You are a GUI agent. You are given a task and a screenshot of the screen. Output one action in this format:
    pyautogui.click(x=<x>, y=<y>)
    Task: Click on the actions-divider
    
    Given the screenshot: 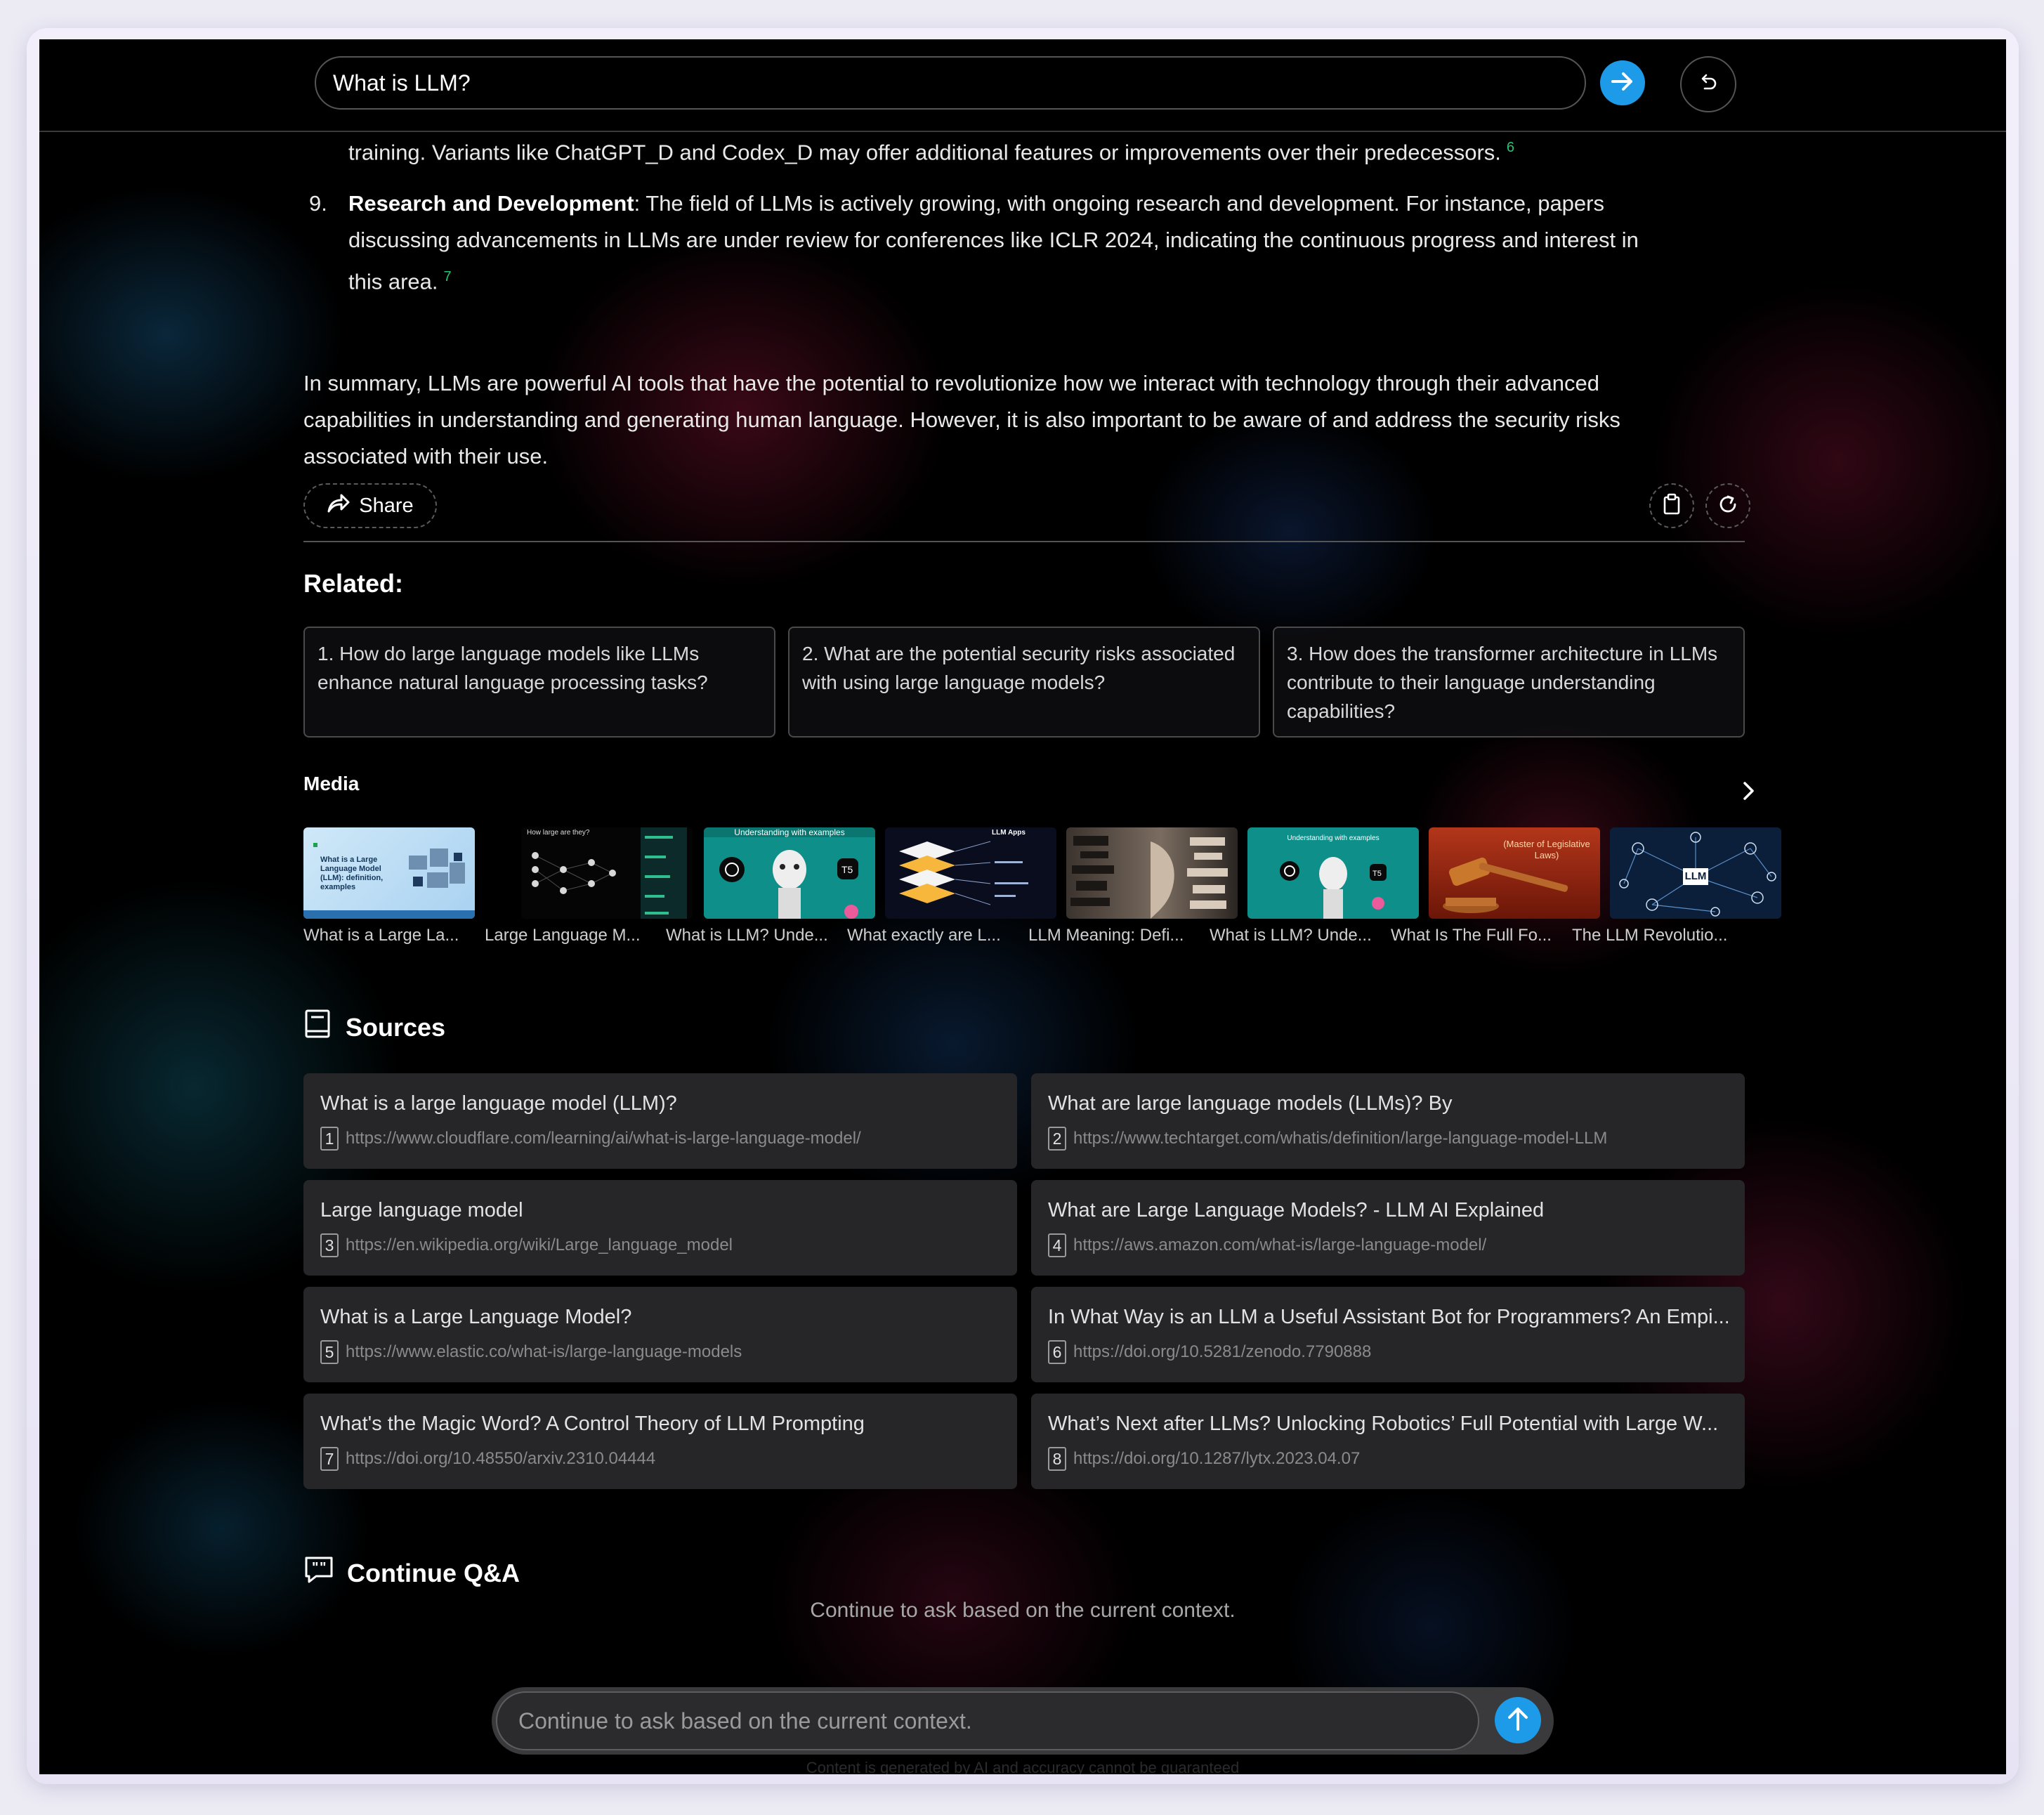 What is the action you would take?
    pyautogui.click(x=1024, y=542)
    